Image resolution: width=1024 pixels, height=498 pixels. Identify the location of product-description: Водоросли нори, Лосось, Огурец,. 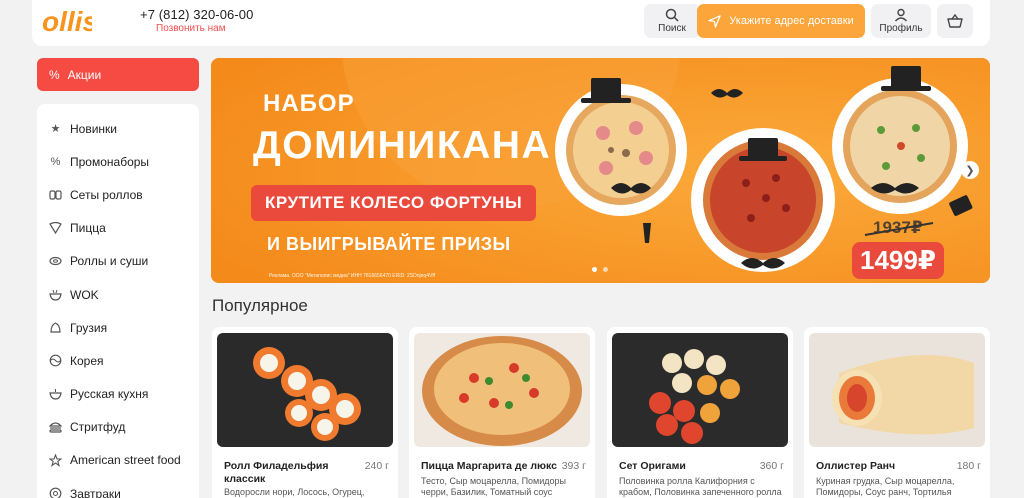
(294, 492).